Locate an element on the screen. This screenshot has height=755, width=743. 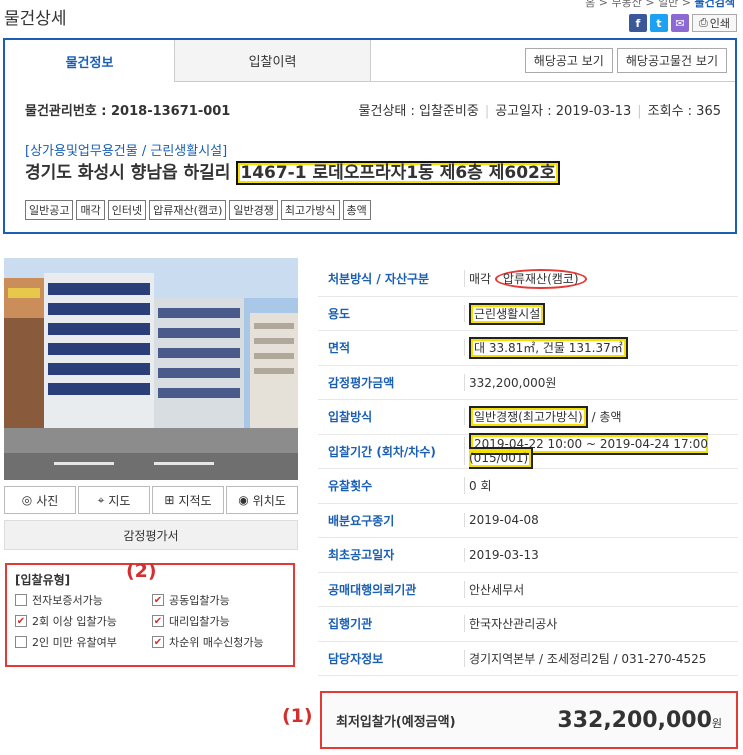
checkbox-icon is located at coordinates (21, 600).